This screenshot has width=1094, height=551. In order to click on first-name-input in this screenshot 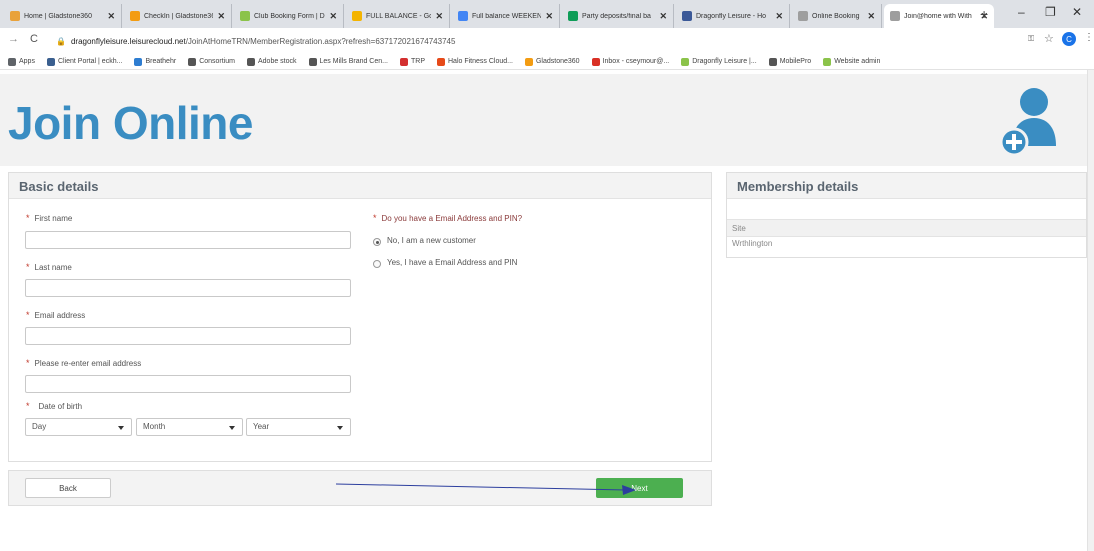, I will do `click(188, 240)`.